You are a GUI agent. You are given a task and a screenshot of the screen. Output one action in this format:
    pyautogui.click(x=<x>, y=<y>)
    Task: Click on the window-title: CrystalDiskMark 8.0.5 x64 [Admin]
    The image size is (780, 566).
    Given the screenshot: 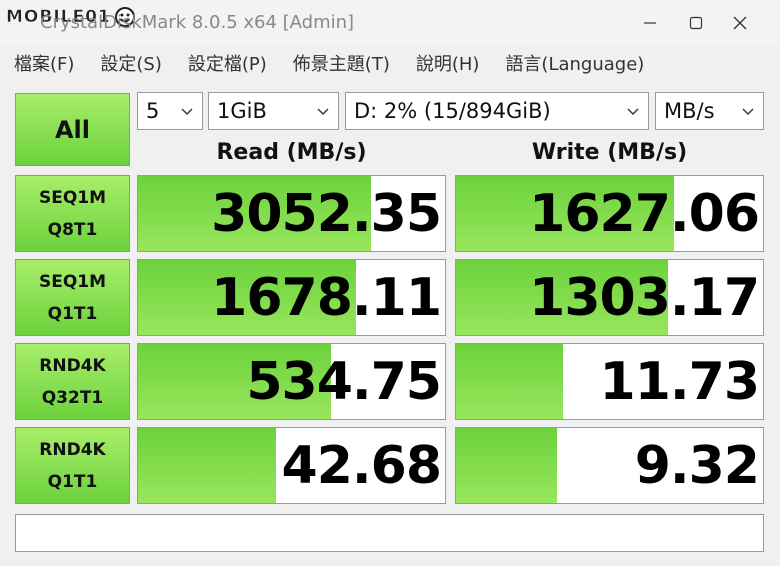 What is the action you would take?
    pyautogui.click(x=197, y=22)
    